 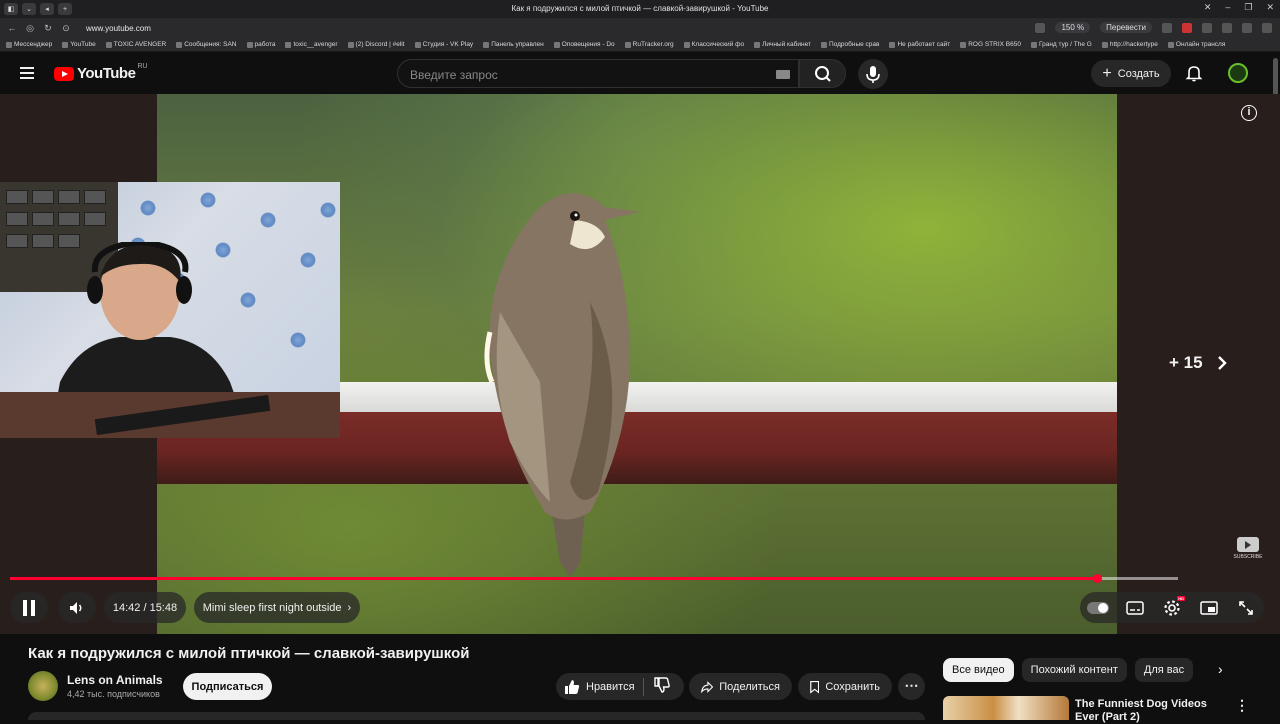 I want to click on keyboard-icon, so click(x=783, y=74).